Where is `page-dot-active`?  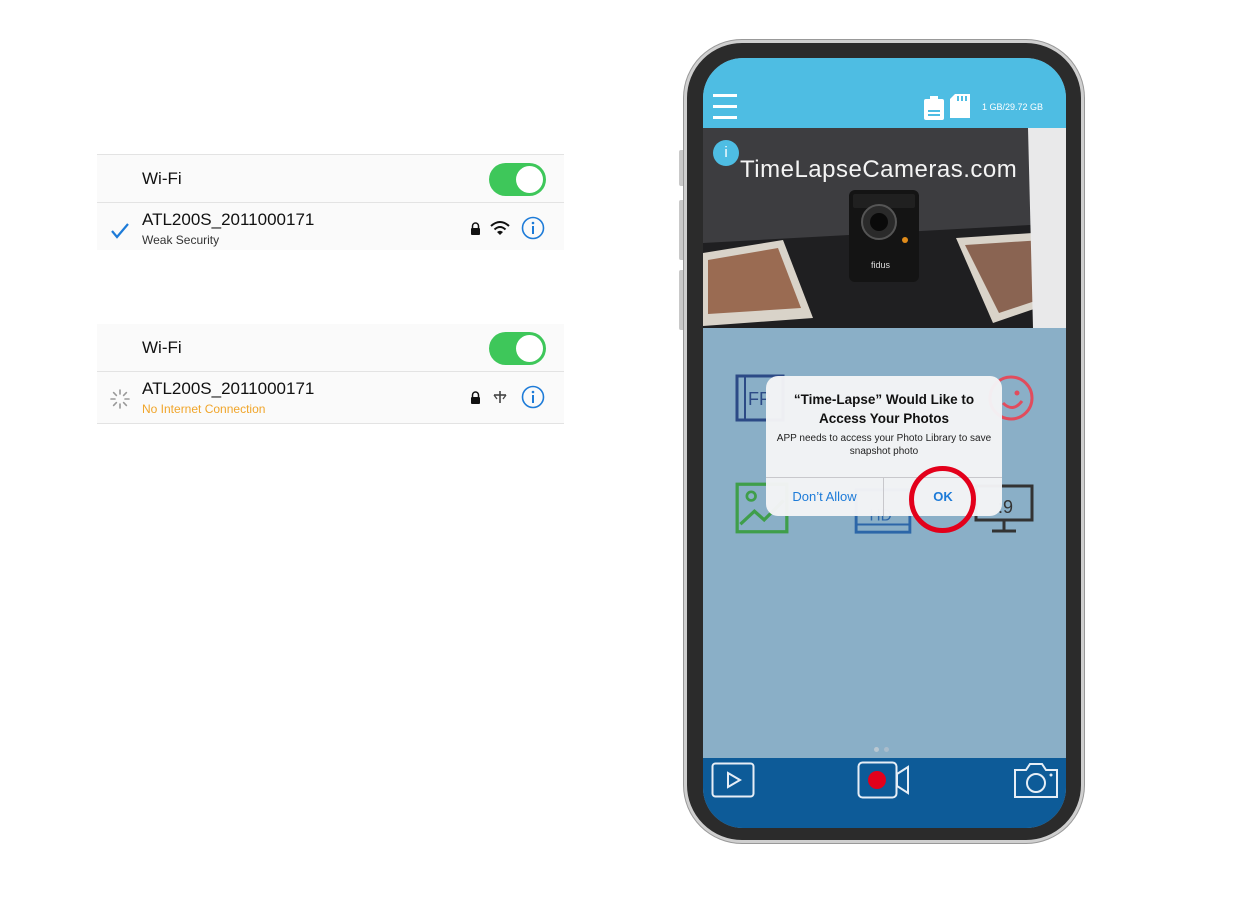 page-dot-active is located at coordinates (876, 749).